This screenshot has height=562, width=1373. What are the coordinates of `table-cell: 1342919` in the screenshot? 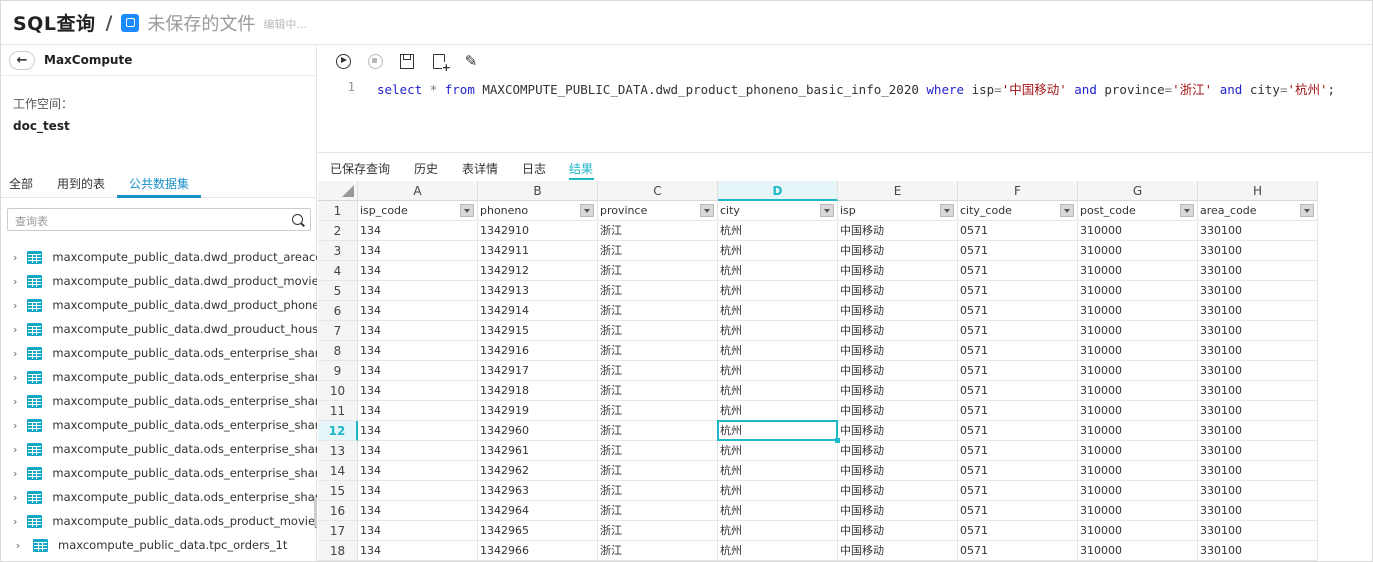 It's located at (538, 411).